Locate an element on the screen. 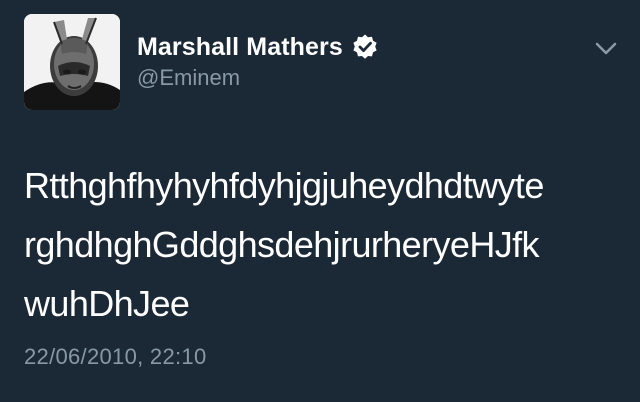  display-name: Marshall Mathers is located at coordinates (240, 47).